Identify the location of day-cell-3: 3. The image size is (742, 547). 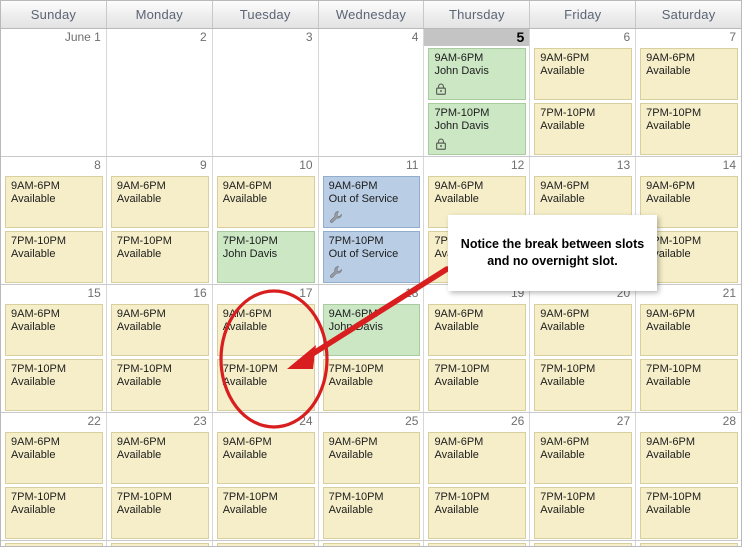
(265, 92).